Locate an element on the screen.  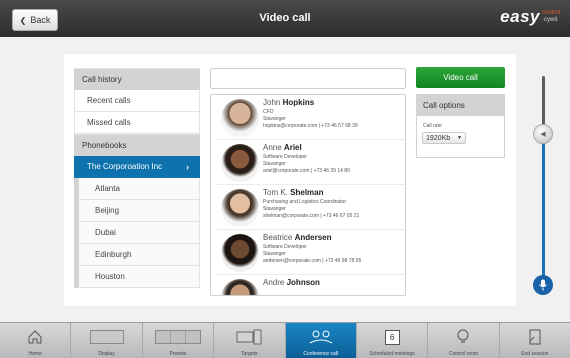
page-title: Video call is located at coordinates (285, 18).